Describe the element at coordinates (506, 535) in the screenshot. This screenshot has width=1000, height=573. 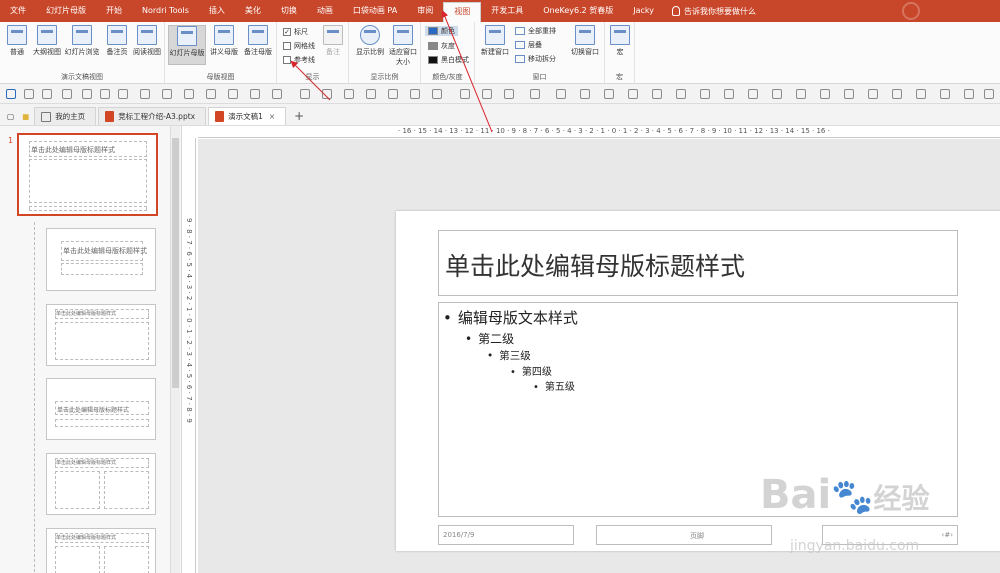
I see `date-placeholder: 2016/7/9` at that location.